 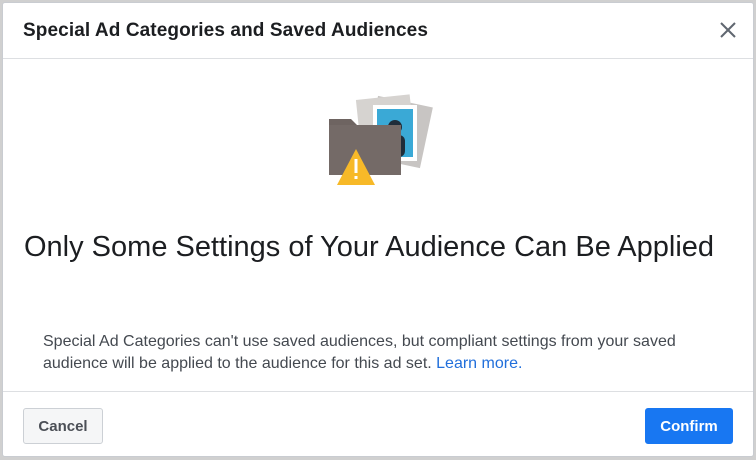 What do you see at coordinates (479, 363) in the screenshot?
I see `learn-more-link: Learn more.` at bounding box center [479, 363].